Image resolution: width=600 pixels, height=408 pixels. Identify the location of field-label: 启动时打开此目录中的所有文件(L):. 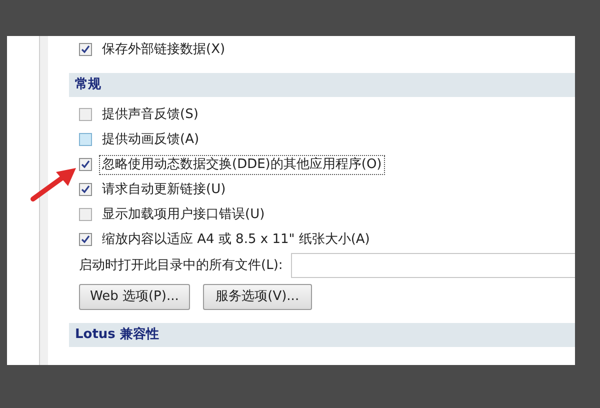
(181, 265).